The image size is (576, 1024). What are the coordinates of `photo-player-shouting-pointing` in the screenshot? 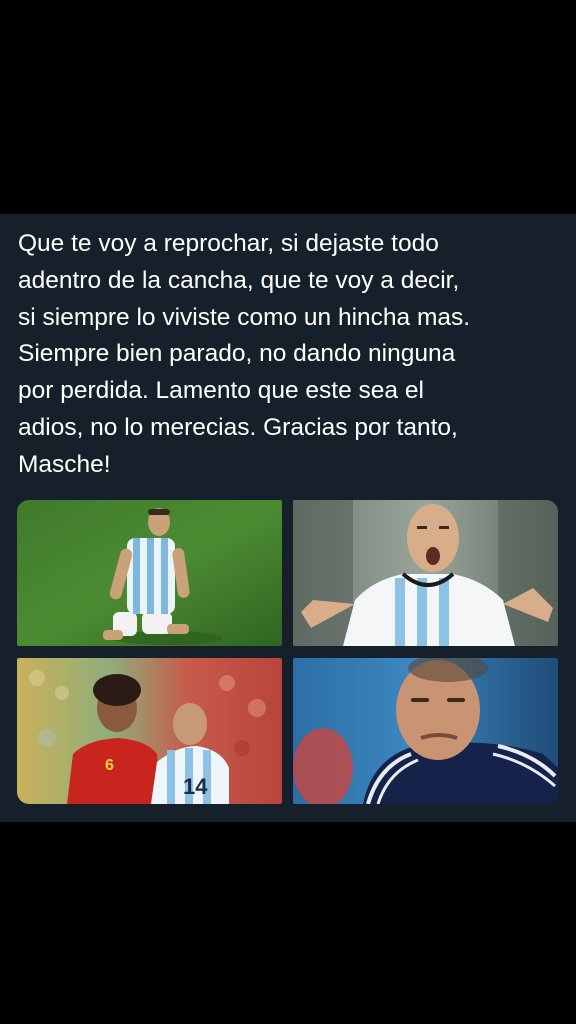 It's located at (425, 573).